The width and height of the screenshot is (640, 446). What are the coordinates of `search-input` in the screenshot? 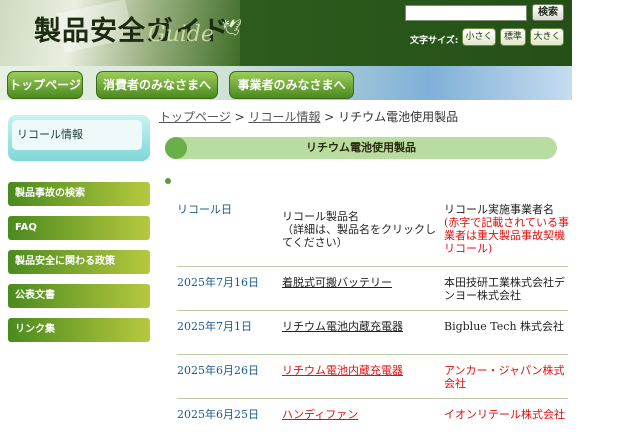 It's located at (466, 13).